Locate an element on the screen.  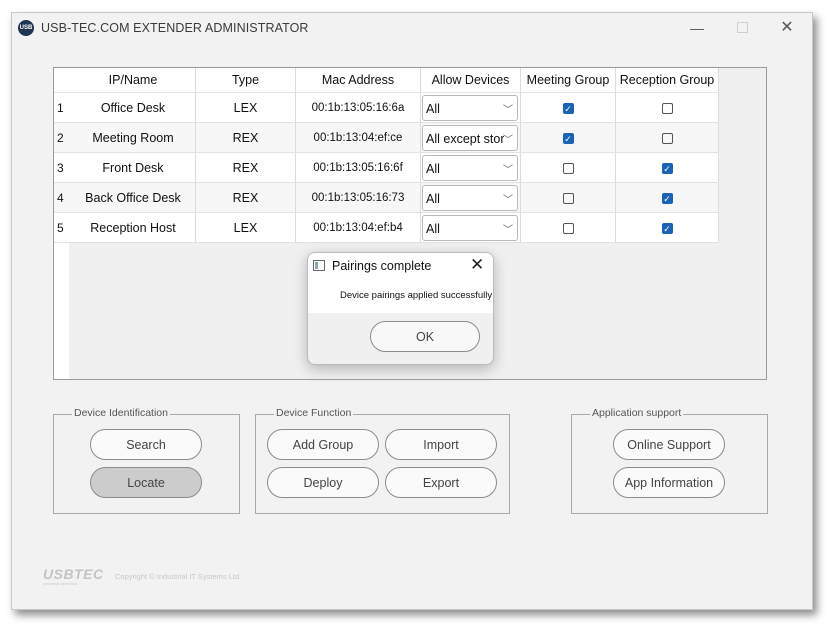
dialog-title-bar: Pairings complete ✕ is located at coordinates (400, 266).